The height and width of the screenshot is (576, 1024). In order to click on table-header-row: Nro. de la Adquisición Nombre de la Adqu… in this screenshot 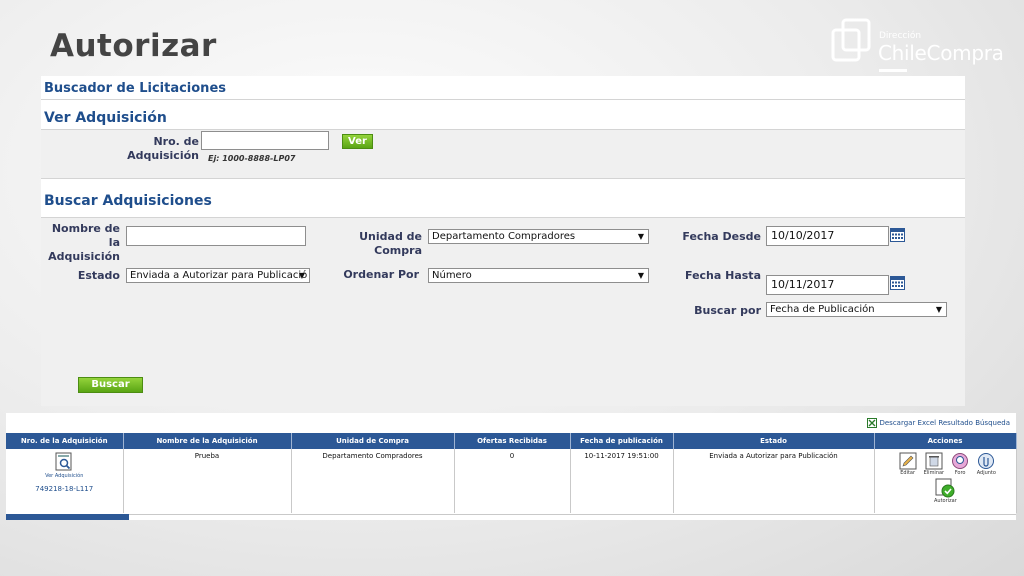, I will do `click(511, 441)`.